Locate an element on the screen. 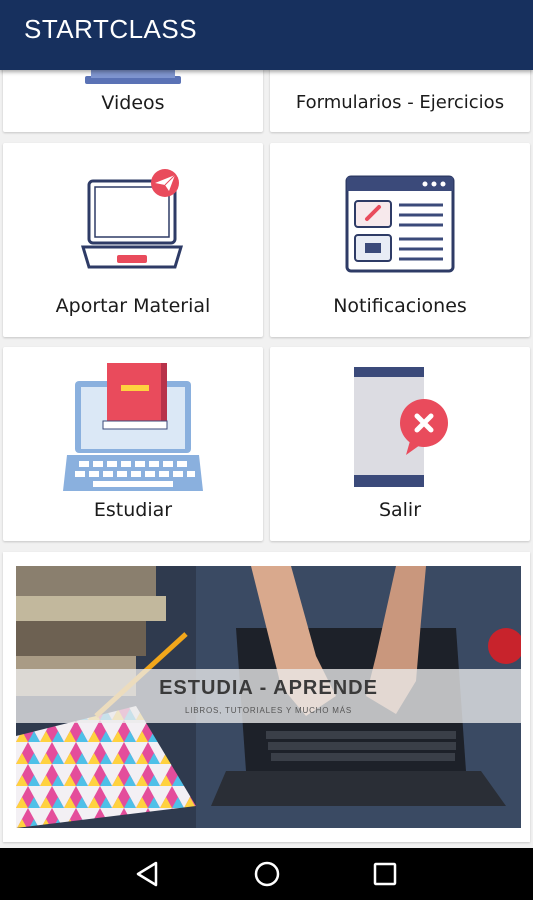  exit-card: Salir is located at coordinates (400, 444).